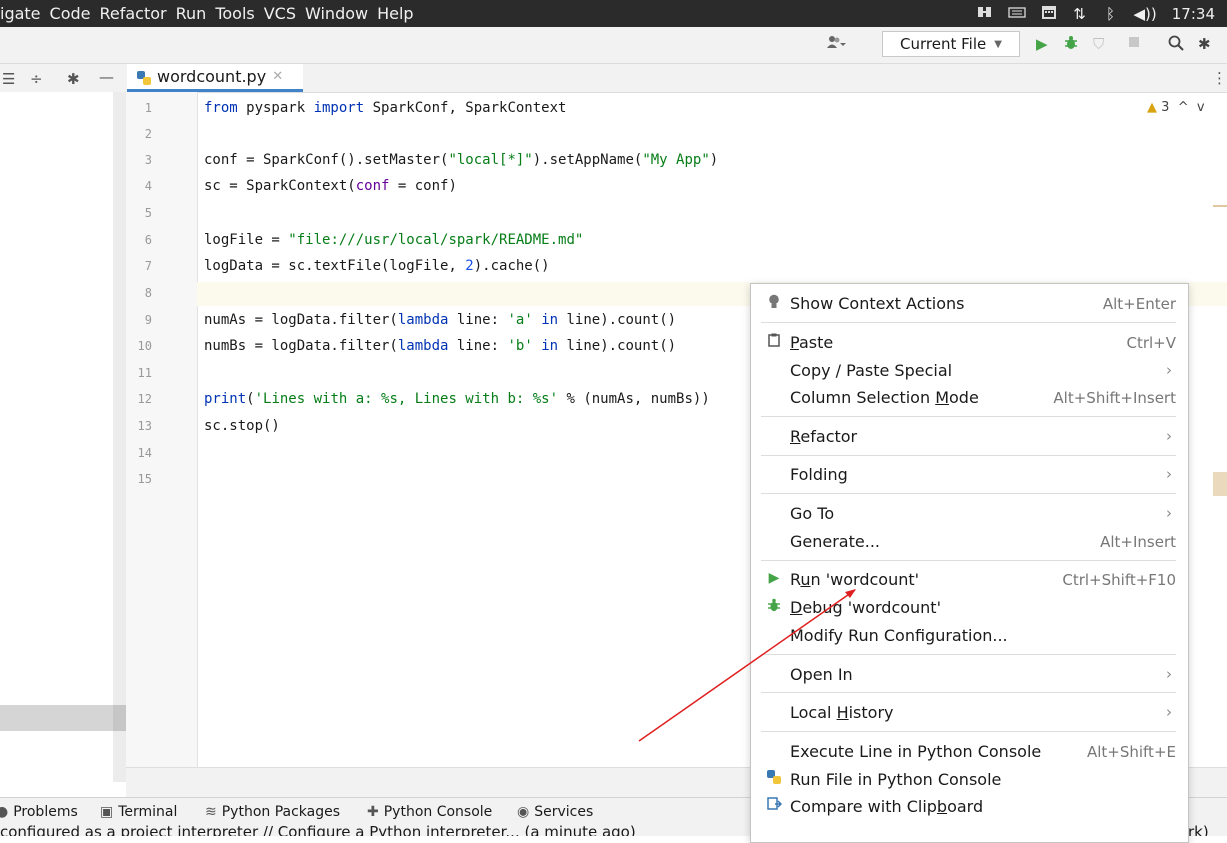 The height and width of the screenshot is (843, 1227). Describe the element at coordinates (837, 44) in the screenshot. I see `user-icon` at that location.